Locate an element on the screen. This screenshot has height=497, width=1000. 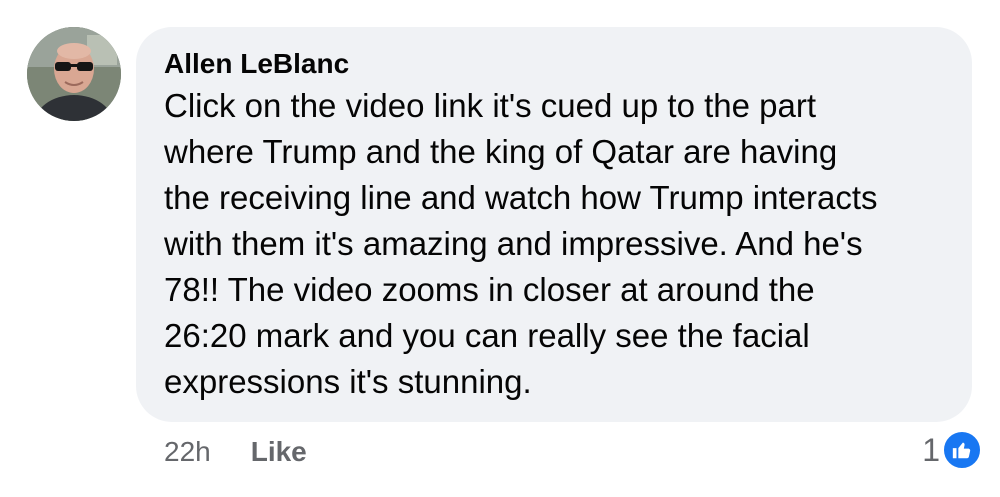
comment-actions: 22h Like is located at coordinates (235, 452).